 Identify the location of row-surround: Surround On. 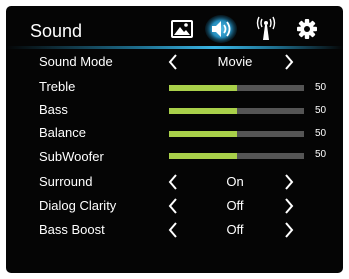
(174, 182).